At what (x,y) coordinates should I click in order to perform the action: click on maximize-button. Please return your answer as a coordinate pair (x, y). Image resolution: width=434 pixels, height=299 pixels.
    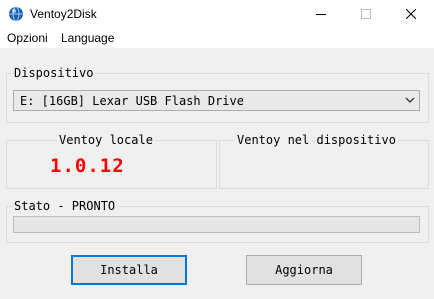
    Looking at the image, I should click on (366, 14).